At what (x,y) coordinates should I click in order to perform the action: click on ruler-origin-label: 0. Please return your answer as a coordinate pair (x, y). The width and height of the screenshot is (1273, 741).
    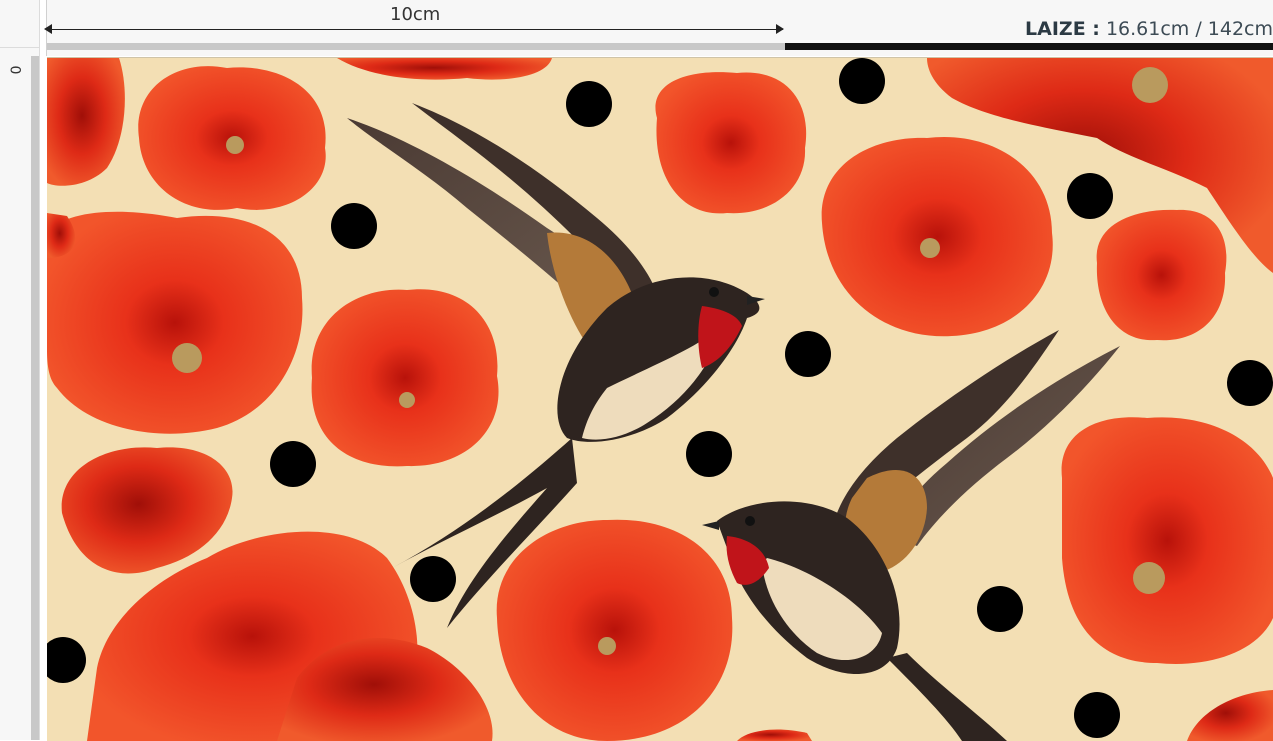
    Looking at the image, I should click on (14, 70).